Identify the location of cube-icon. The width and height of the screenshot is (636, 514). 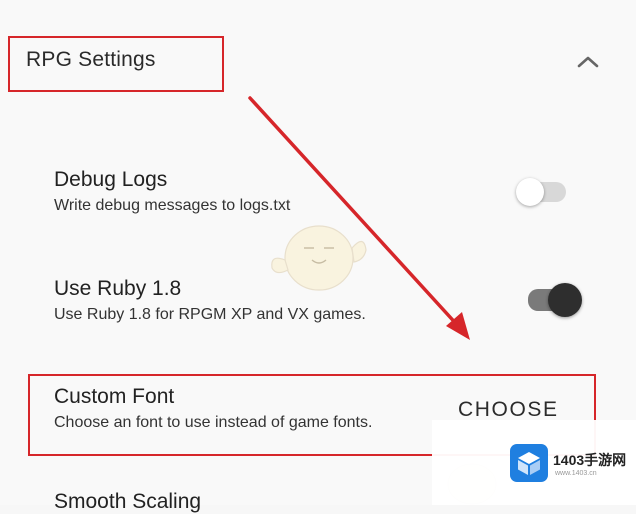
(529, 463).